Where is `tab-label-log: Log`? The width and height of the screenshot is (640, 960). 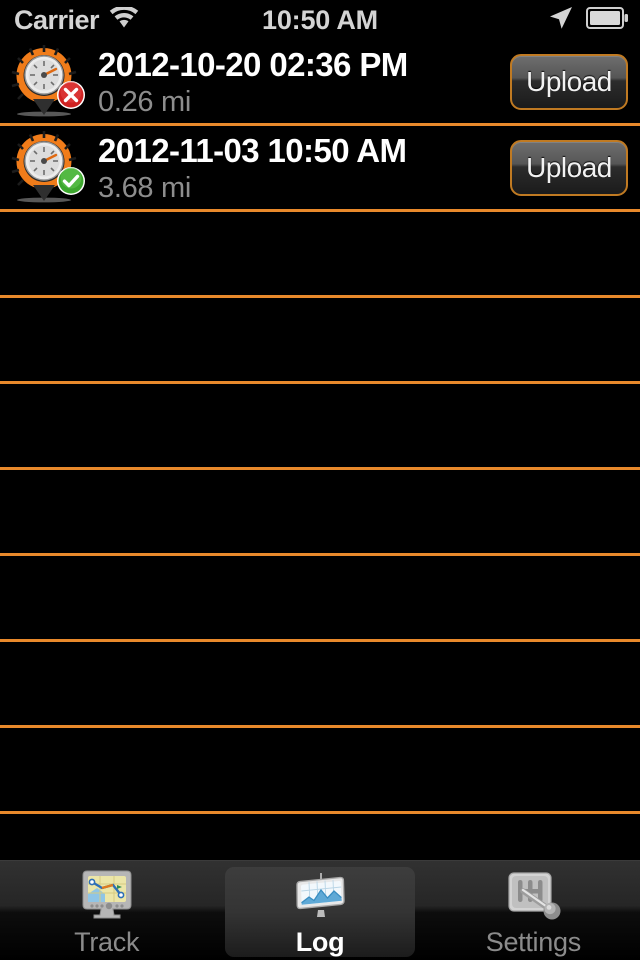 tab-label-log: Log is located at coordinates (320, 942).